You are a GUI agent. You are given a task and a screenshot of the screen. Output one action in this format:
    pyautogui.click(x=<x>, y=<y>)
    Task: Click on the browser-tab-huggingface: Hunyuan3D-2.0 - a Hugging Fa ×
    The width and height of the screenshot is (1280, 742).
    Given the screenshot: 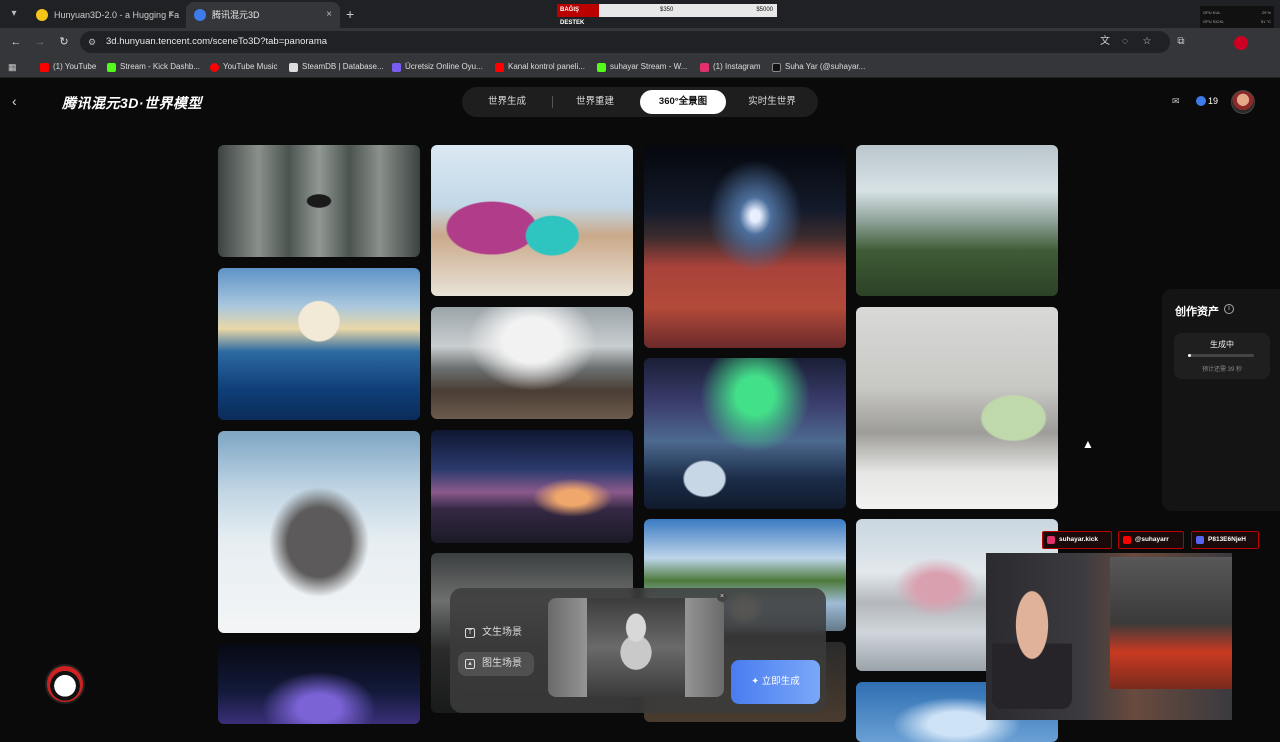 What is the action you would take?
    pyautogui.click(x=105, y=15)
    